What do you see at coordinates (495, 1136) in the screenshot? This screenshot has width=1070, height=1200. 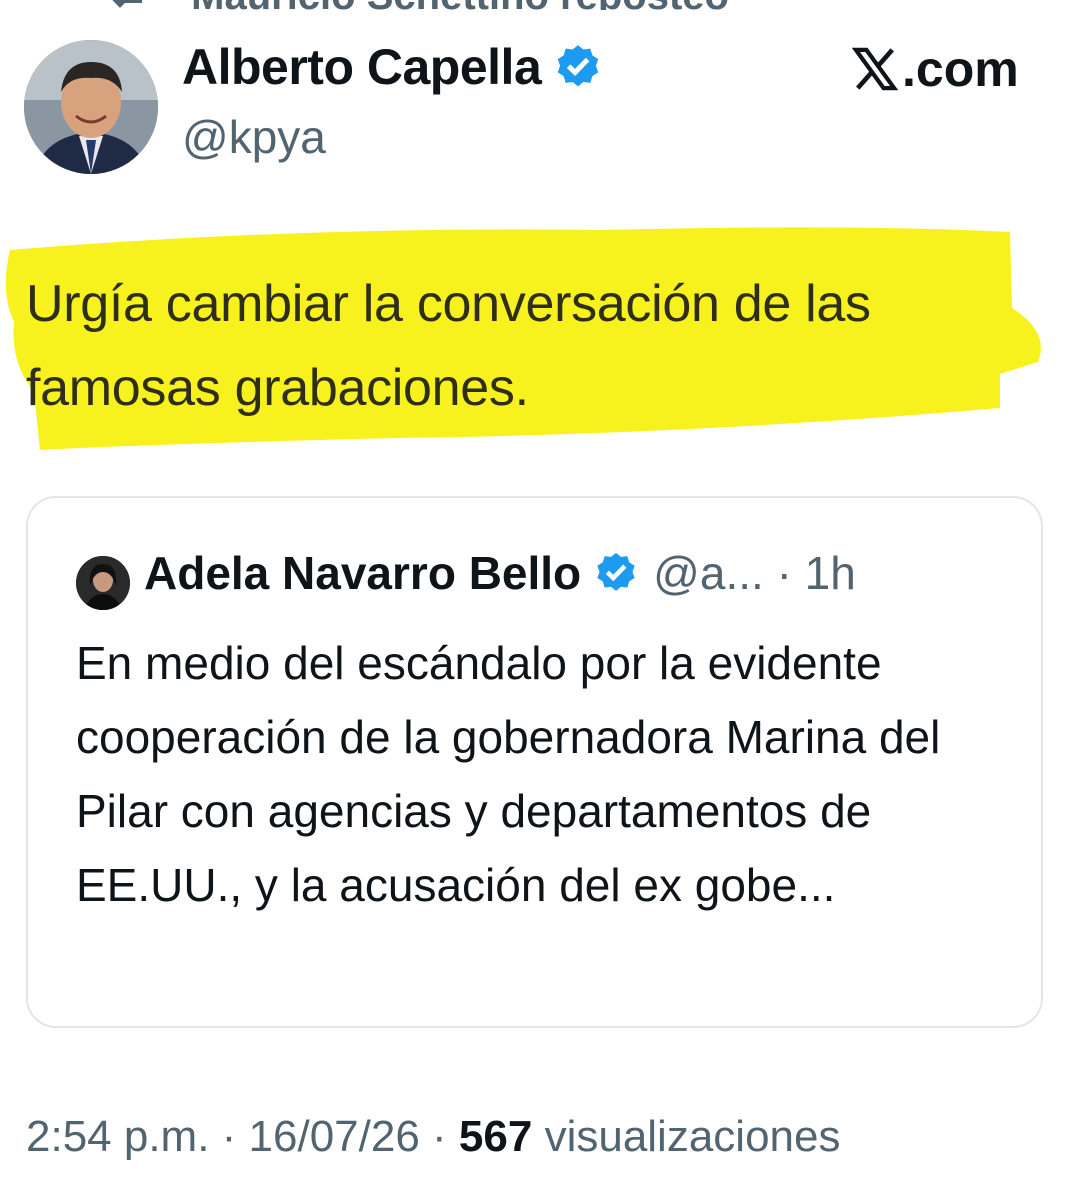 I see `views-count: 567` at bounding box center [495, 1136].